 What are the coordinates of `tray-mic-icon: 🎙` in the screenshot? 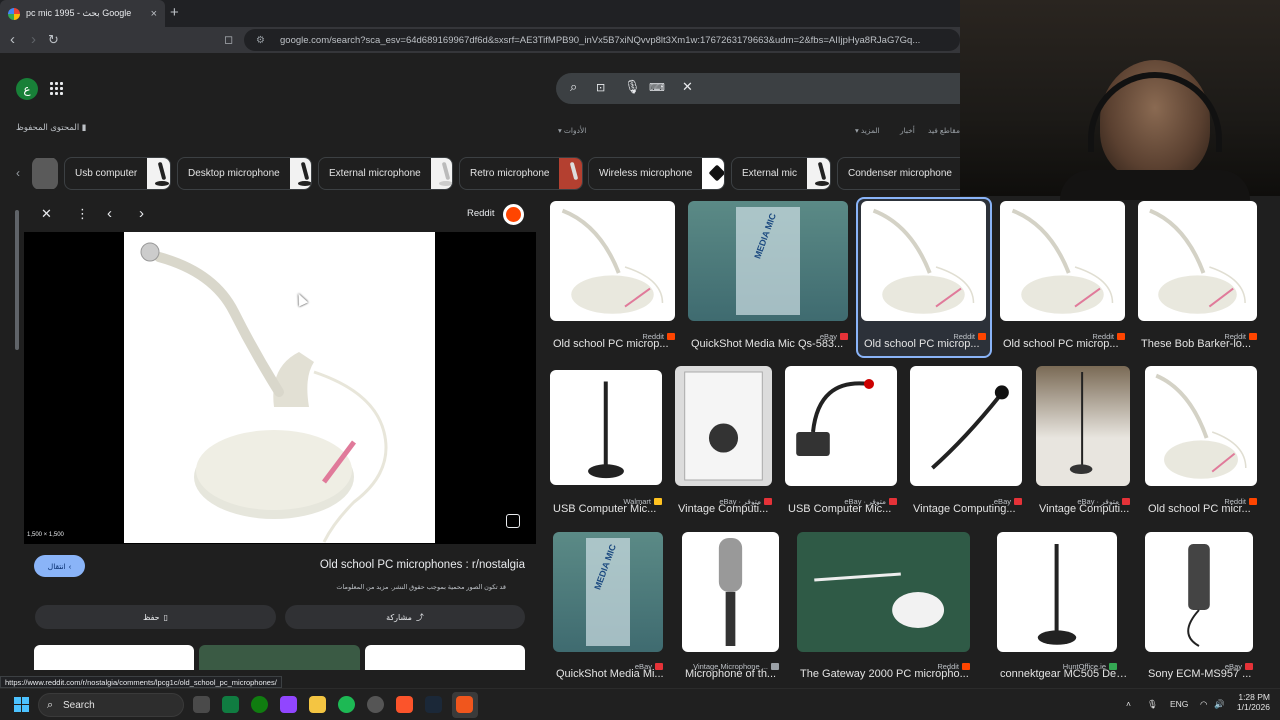 It's located at (1152, 704).